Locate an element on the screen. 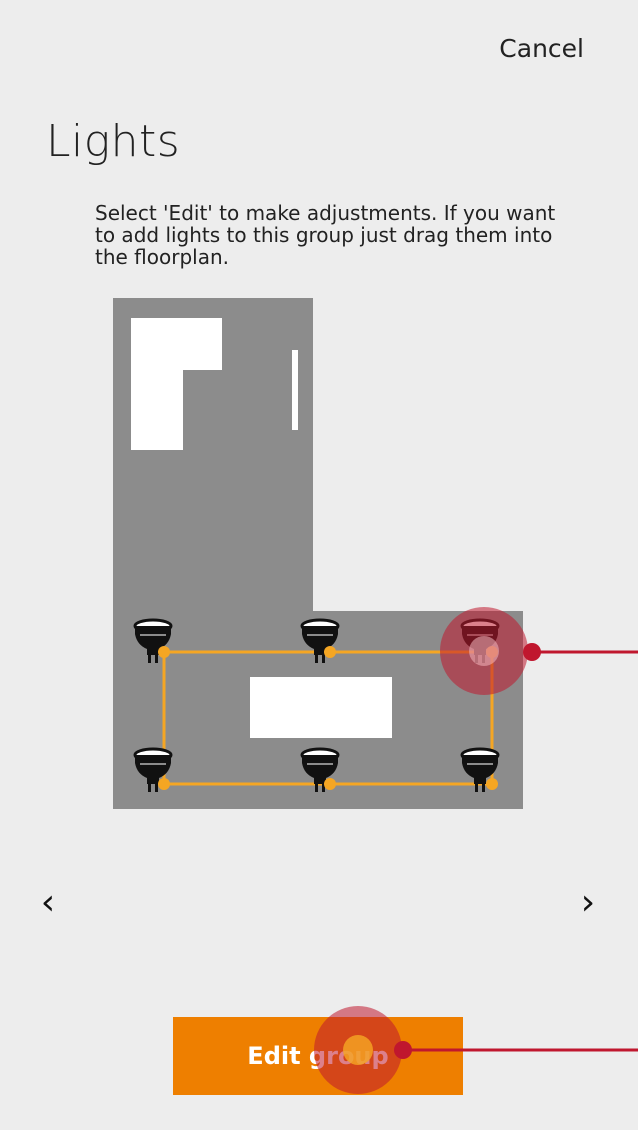 The width and height of the screenshot is (638, 1130). furniture-bar is located at coordinates (295, 390).